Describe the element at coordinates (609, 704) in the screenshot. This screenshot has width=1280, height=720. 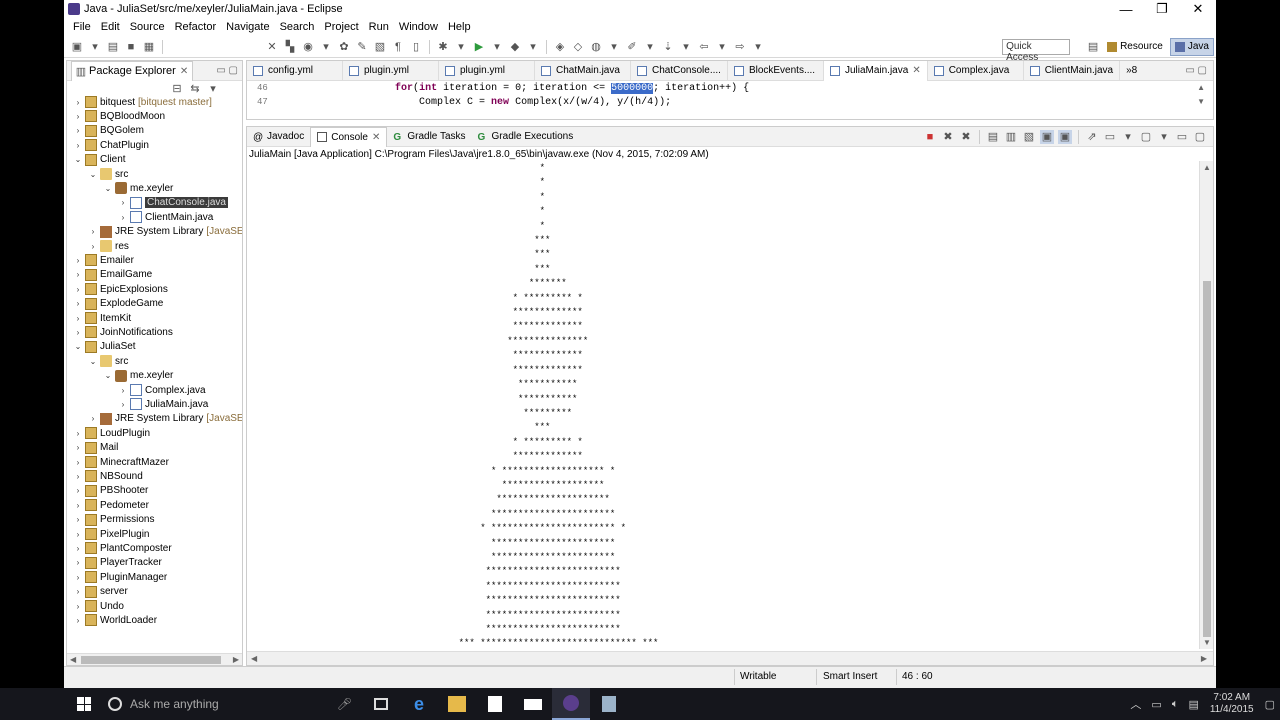
I see `taskbar-notepad` at that location.